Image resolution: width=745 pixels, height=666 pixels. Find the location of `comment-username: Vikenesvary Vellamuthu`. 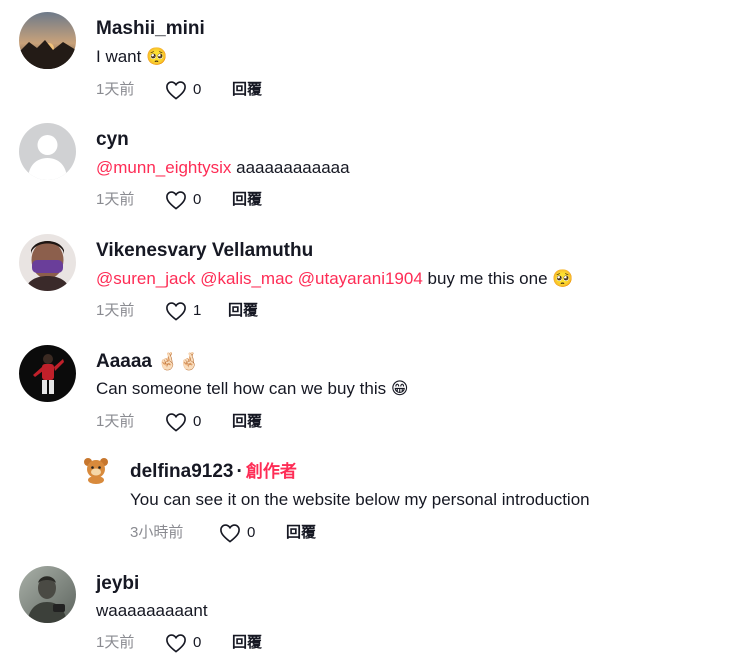

comment-username: Vikenesvary Vellamuthu is located at coordinates (204, 251).